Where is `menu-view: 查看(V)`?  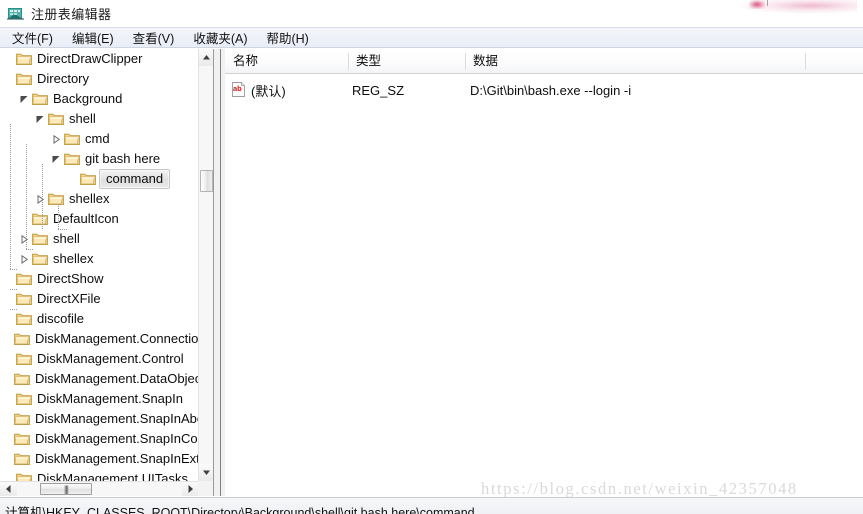 menu-view: 查看(V) is located at coordinates (156, 38).